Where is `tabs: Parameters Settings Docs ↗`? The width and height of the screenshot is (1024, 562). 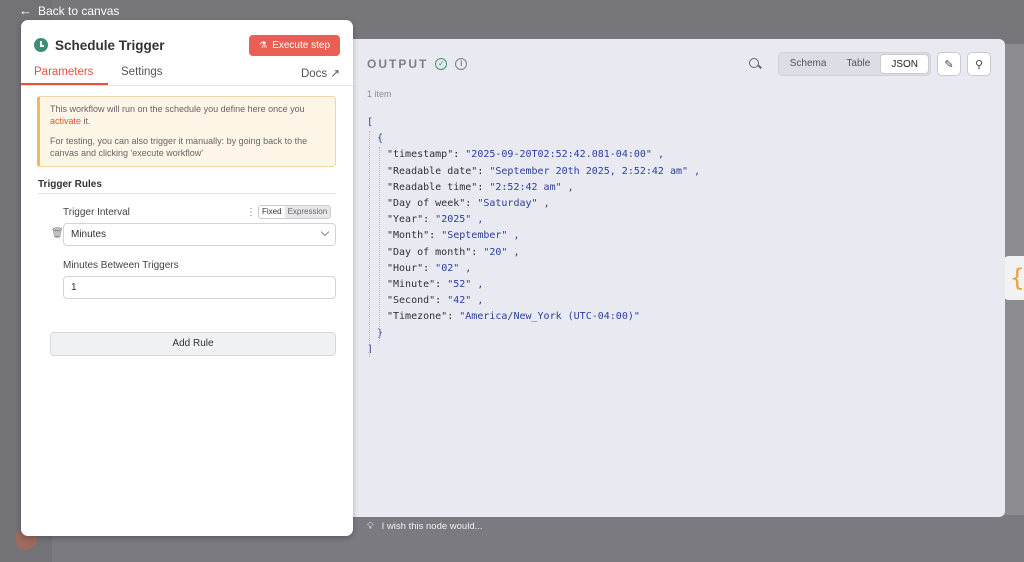 tabs: Parameters Settings Docs ↗ is located at coordinates (187, 75).